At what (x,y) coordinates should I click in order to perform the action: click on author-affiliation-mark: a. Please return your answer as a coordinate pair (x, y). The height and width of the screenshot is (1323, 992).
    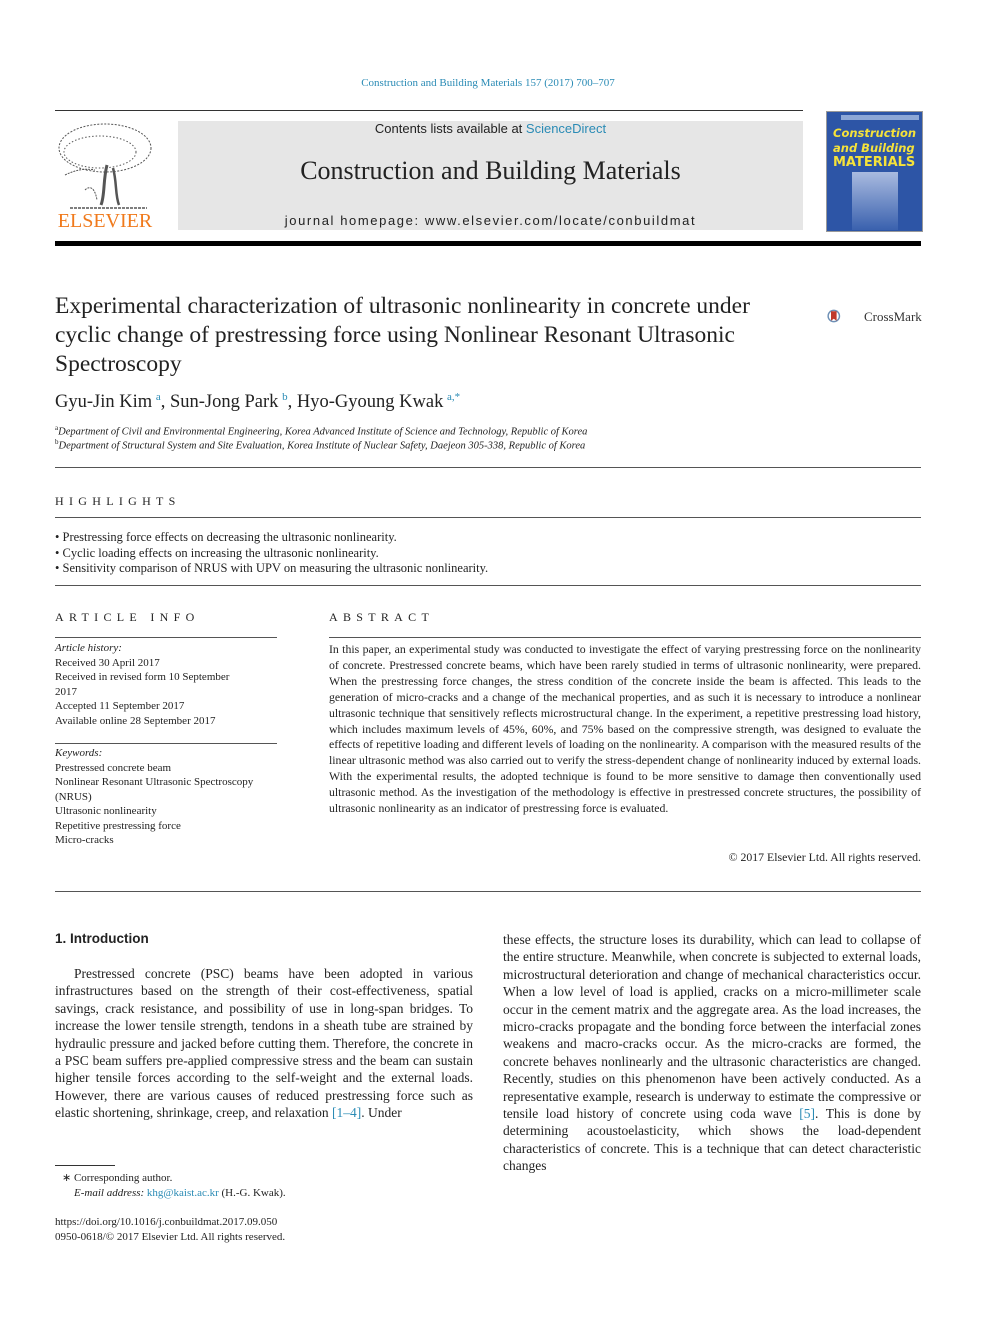
    Looking at the image, I should click on (158, 397).